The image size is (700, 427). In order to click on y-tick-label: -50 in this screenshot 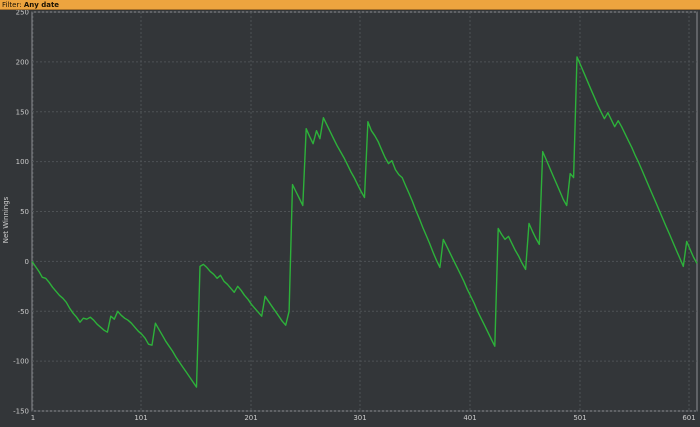, I will do `click(23, 312)`.